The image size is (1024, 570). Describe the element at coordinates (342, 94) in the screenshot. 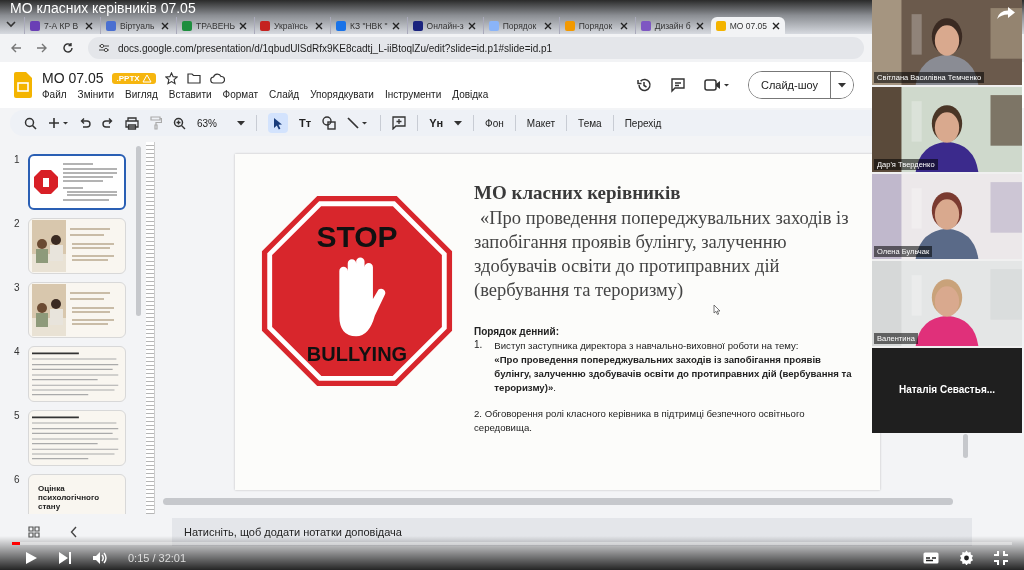

I see `menu-item: Упорядкувати` at that location.